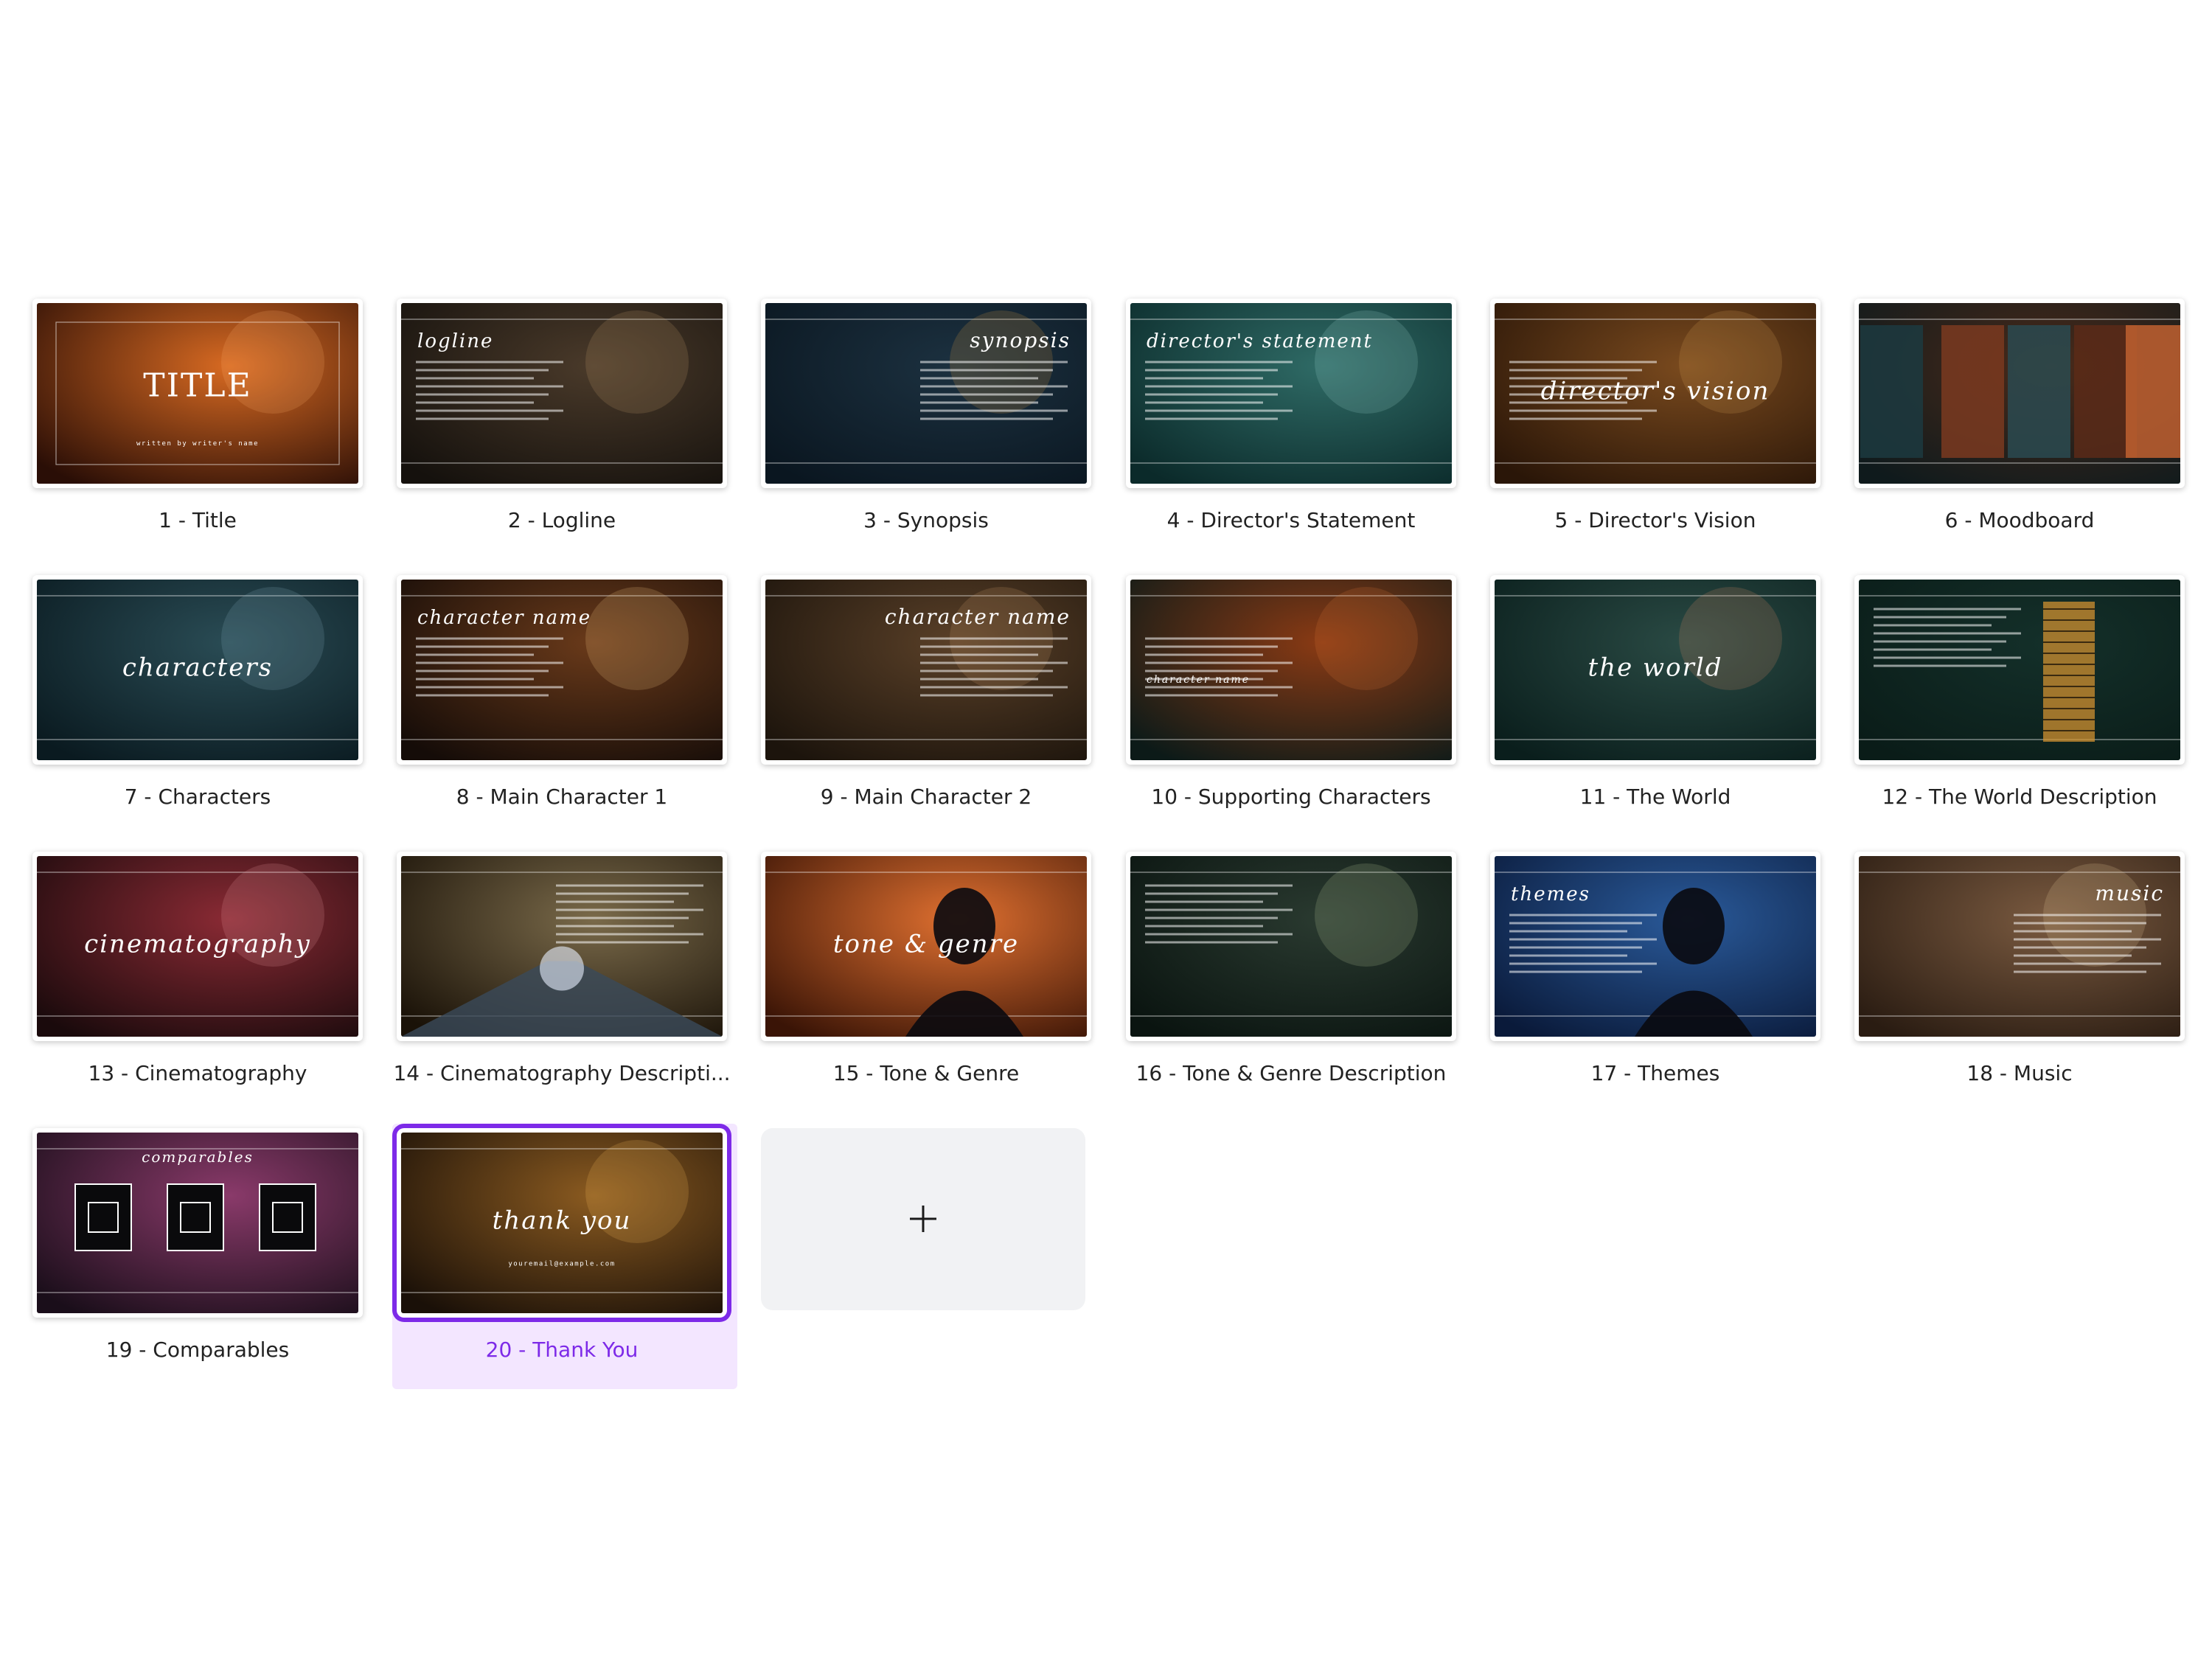  I want to click on slide-card: character name 8 - Main Character 1, so click(564, 703).